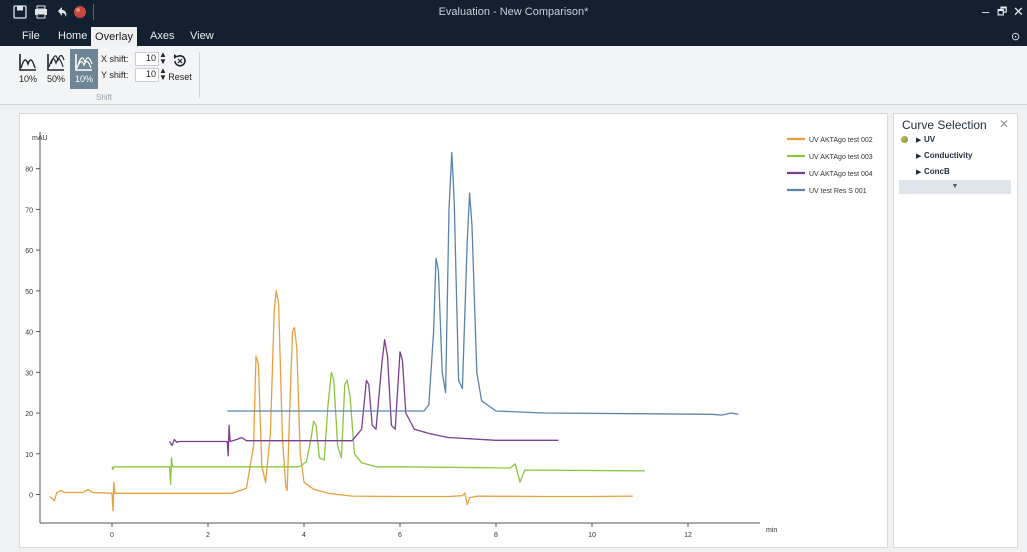 This screenshot has width=1027, height=552. Describe the element at coordinates (496, 535) in the screenshot. I see `x-tick-label: 8` at that location.